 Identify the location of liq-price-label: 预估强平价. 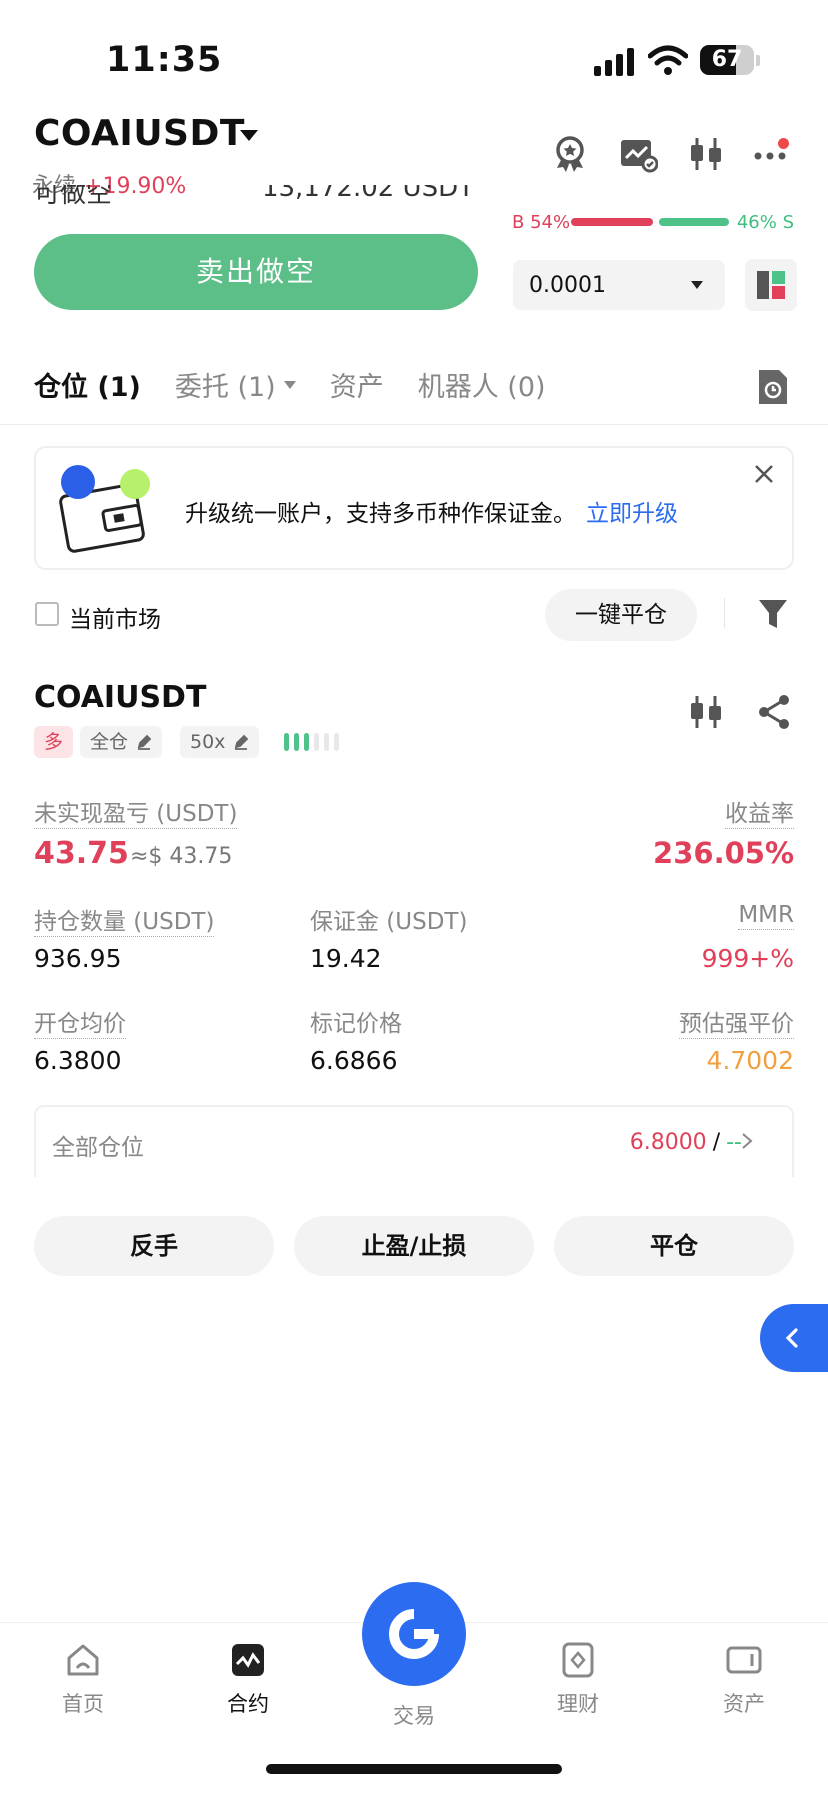
(736, 1025).